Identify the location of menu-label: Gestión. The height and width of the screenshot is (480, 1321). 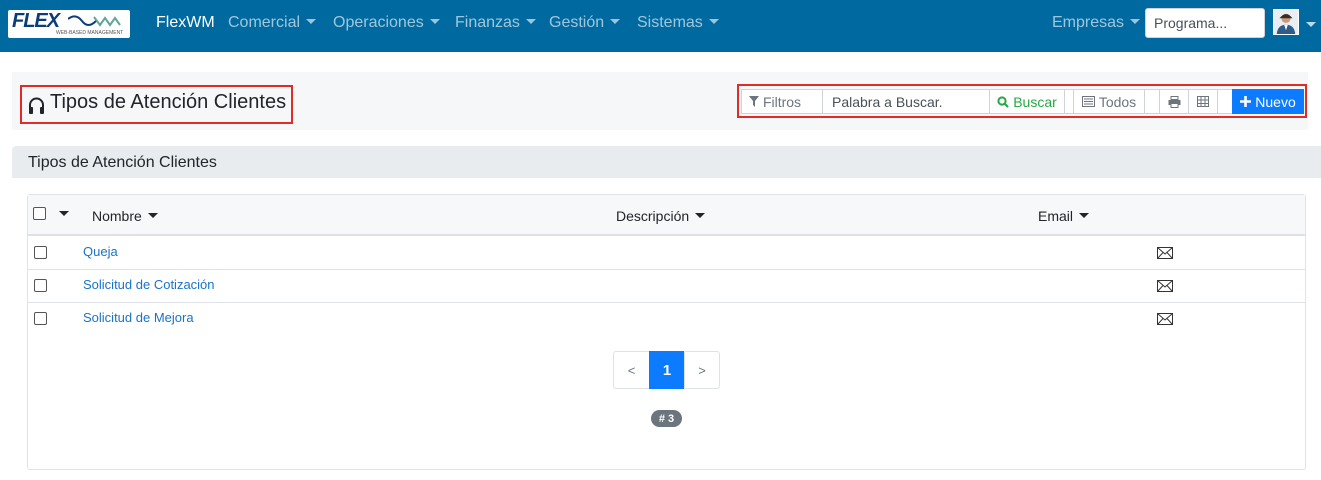
(577, 22).